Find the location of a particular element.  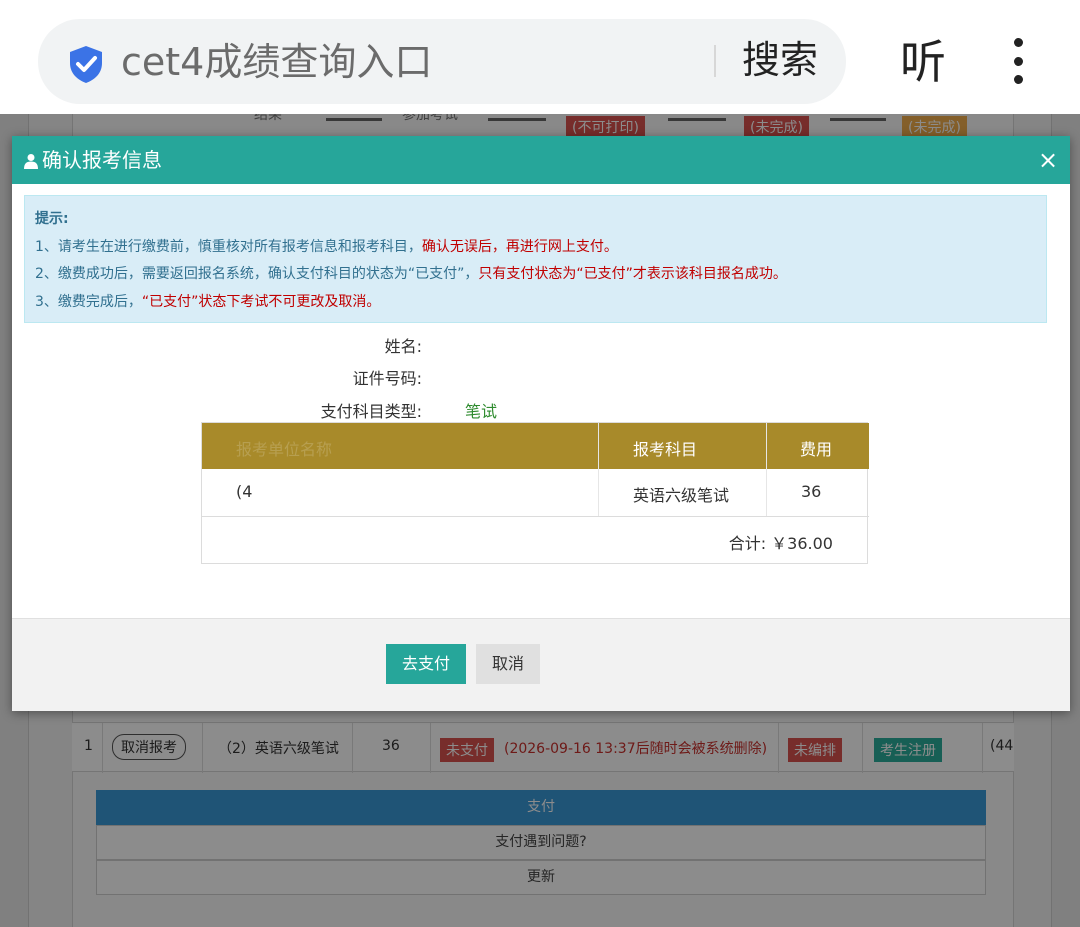

tip-line-3: 3、缴费完成后，“已支付”状态下考试不可更改及取消。 is located at coordinates (207, 301).